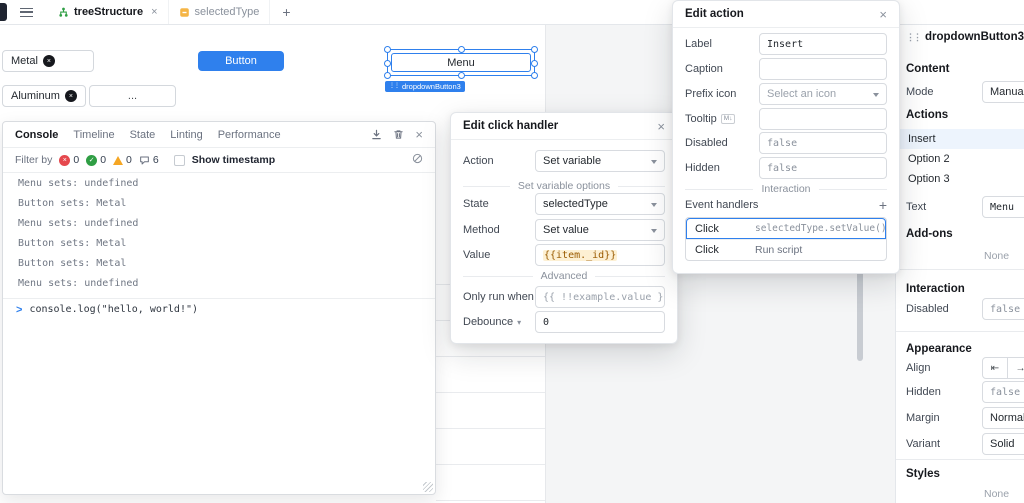 Image resolution: width=1024 pixels, height=503 pixels. I want to click on state-select: selectedType, so click(600, 204).